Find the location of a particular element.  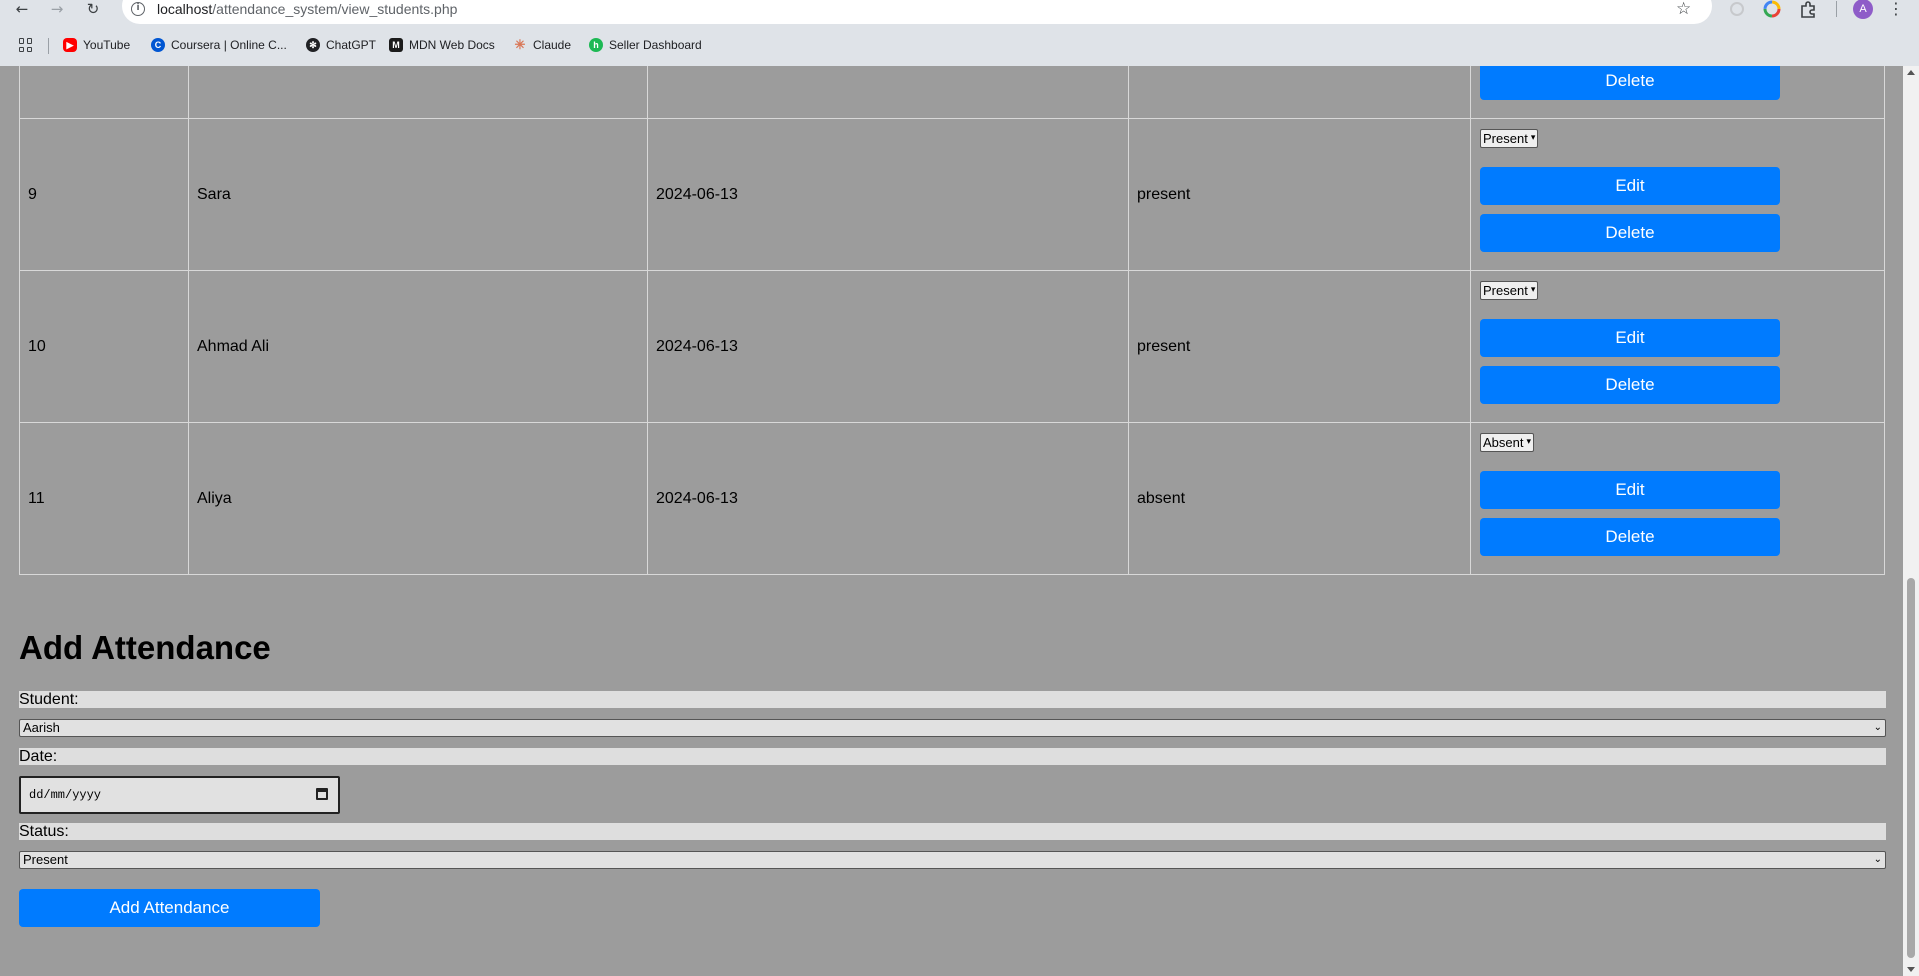

cell-name: Aliya is located at coordinates (418, 498).